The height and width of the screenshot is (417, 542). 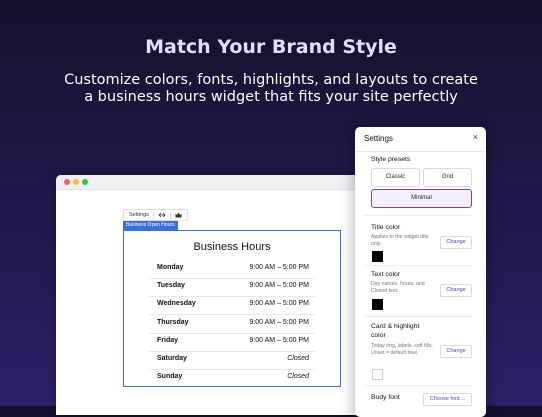 I want to click on day-name: Thursday, so click(x=173, y=322).